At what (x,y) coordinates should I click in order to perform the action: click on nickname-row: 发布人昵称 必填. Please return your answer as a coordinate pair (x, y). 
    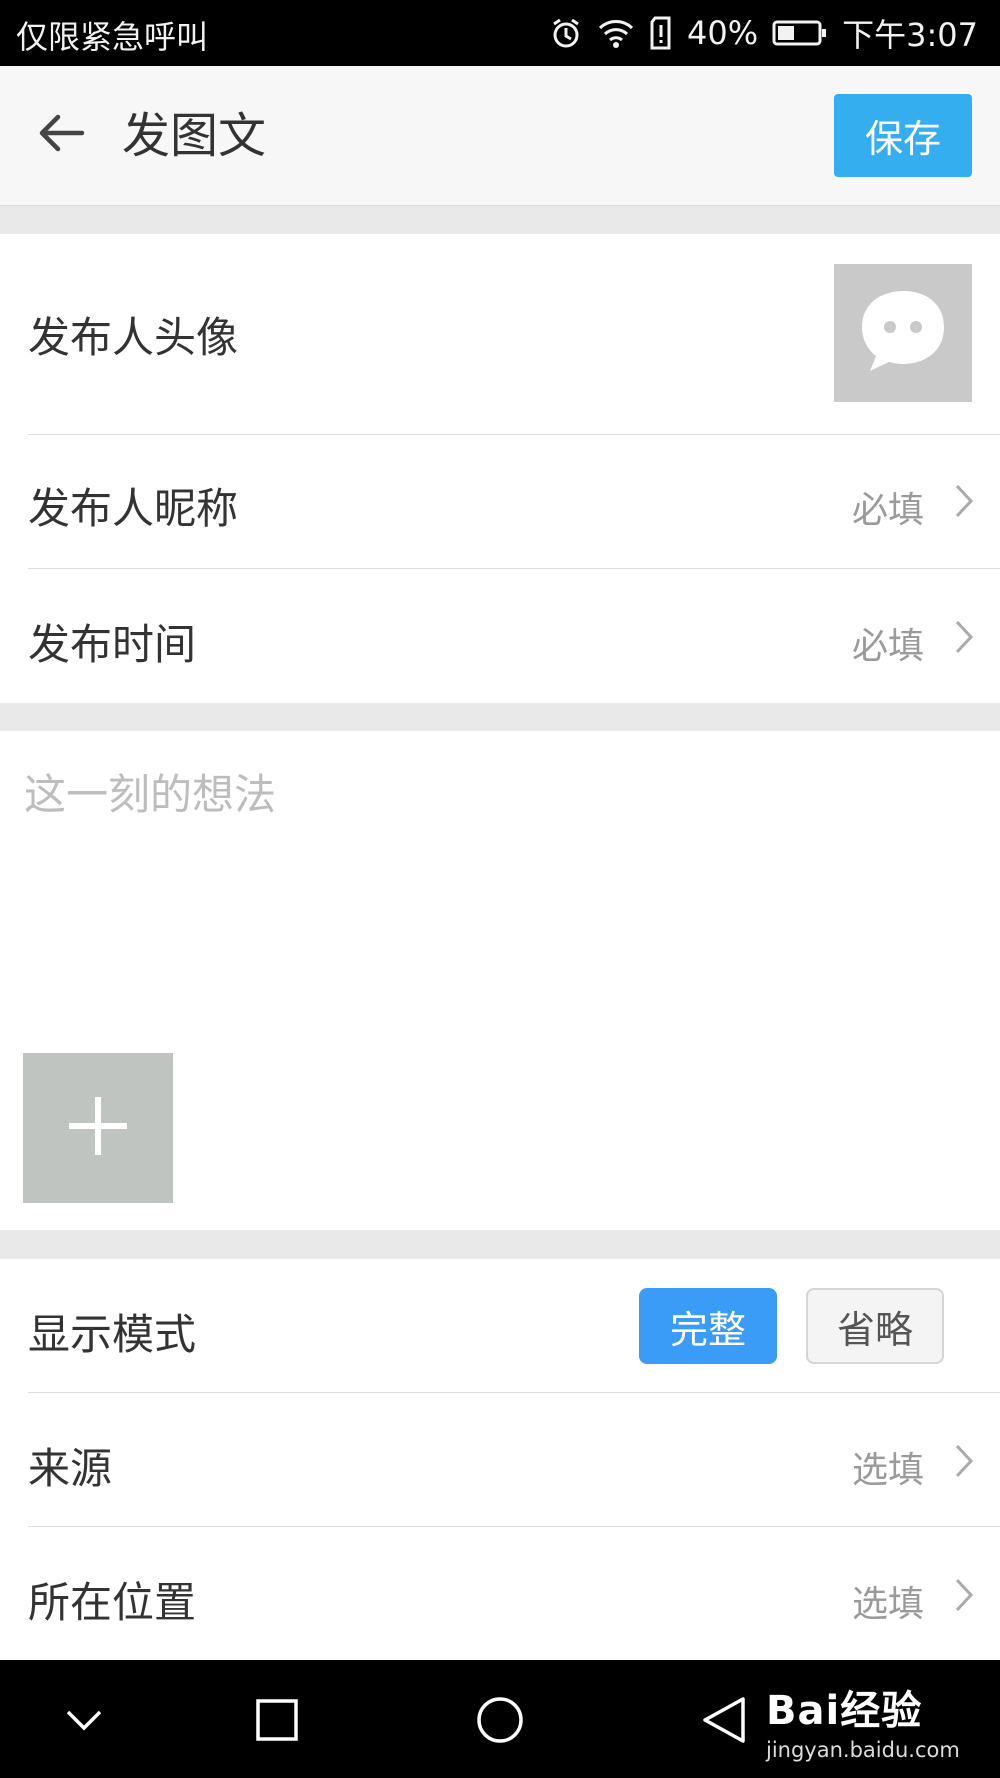
    Looking at the image, I should click on (514, 502).